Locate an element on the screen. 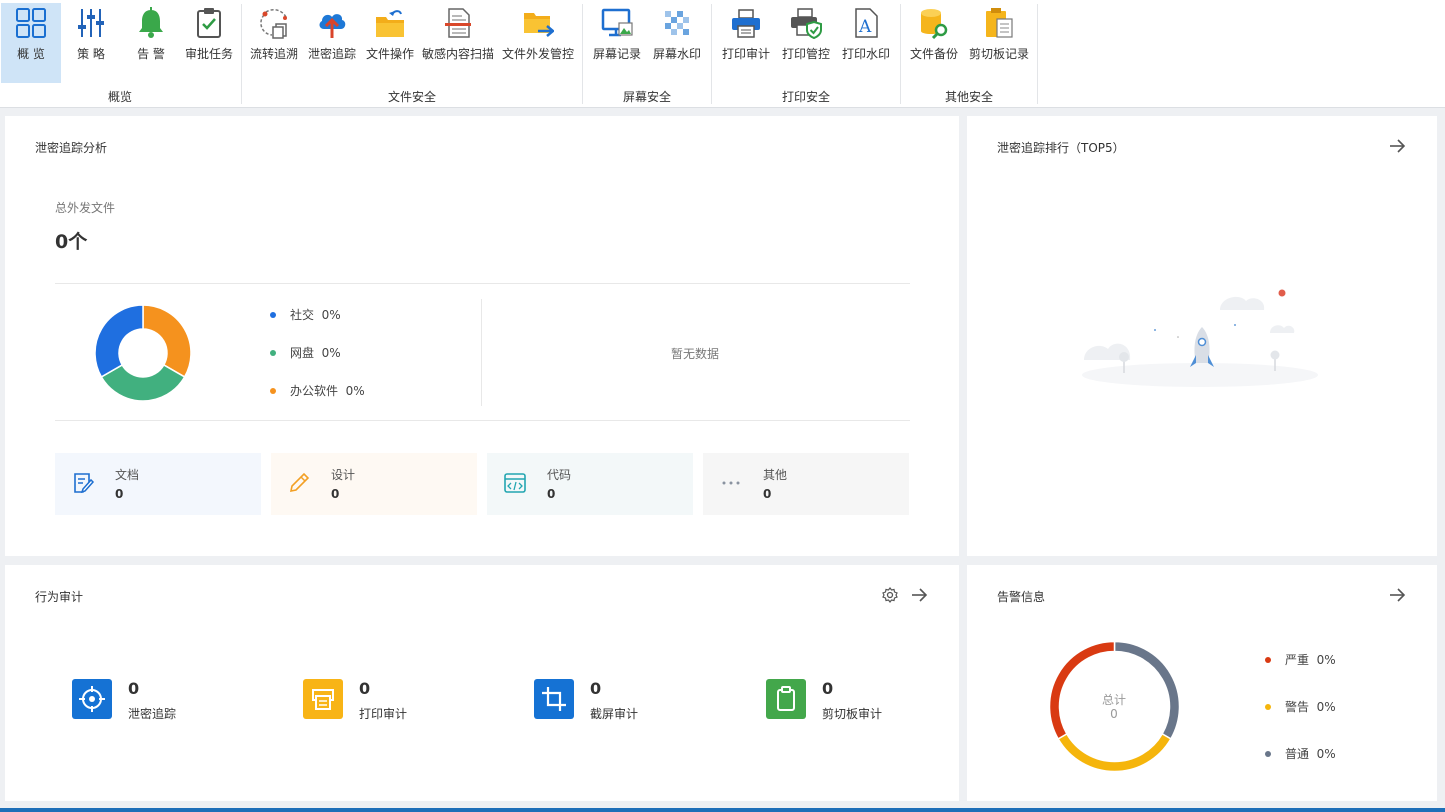 Image resolution: width=1445 pixels, height=812 pixels. cloud-upload-icon is located at coordinates (332, 26).